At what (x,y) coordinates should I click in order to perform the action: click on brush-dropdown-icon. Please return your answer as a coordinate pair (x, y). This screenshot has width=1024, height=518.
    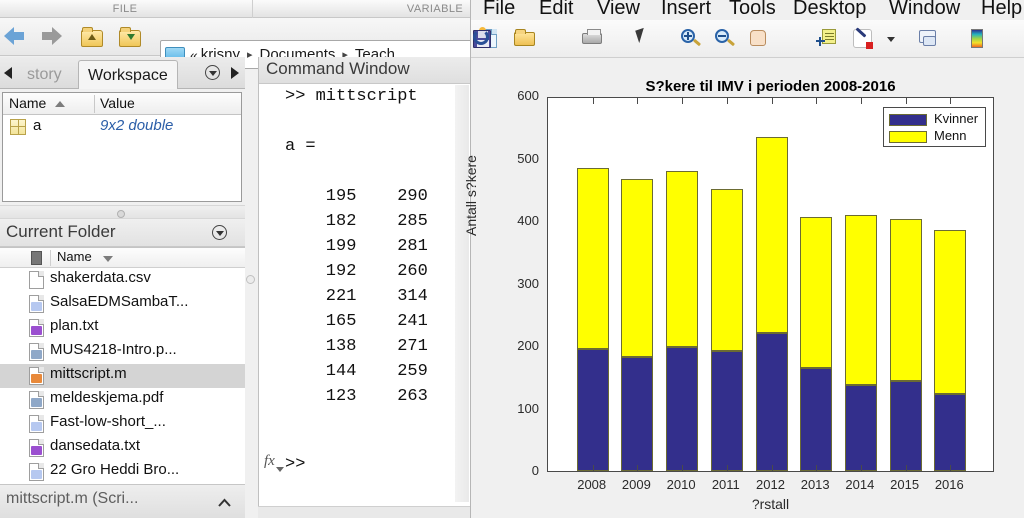
    Looking at the image, I should click on (891, 39).